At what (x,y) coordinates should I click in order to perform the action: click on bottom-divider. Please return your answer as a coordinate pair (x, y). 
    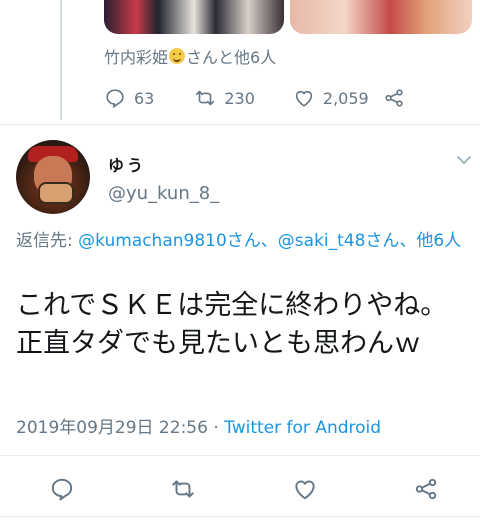
    Looking at the image, I should click on (240, 516).